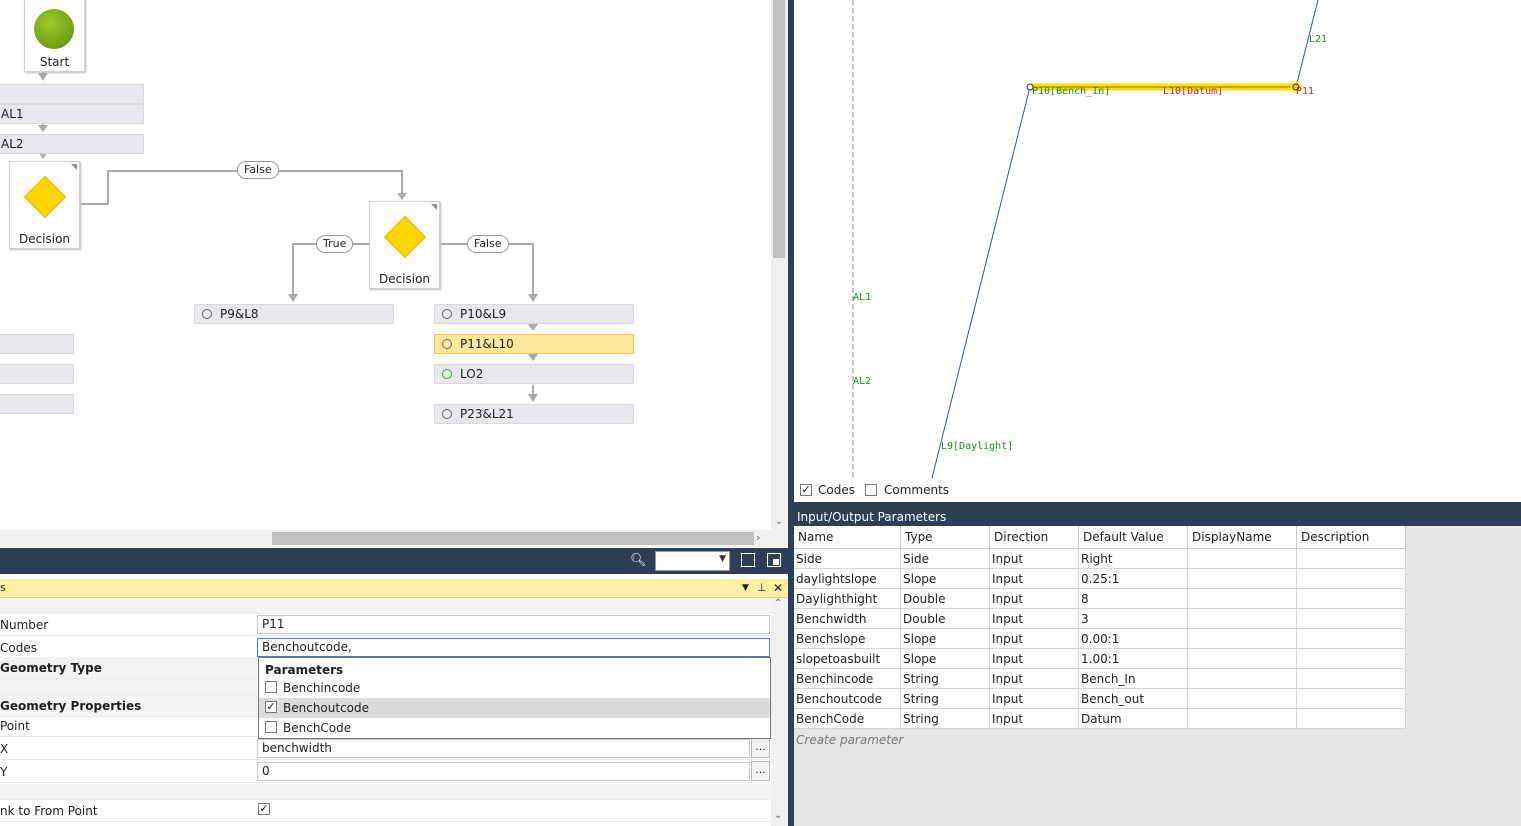  I want to click on flow-step-p10-l9: P10&L9, so click(534, 314).